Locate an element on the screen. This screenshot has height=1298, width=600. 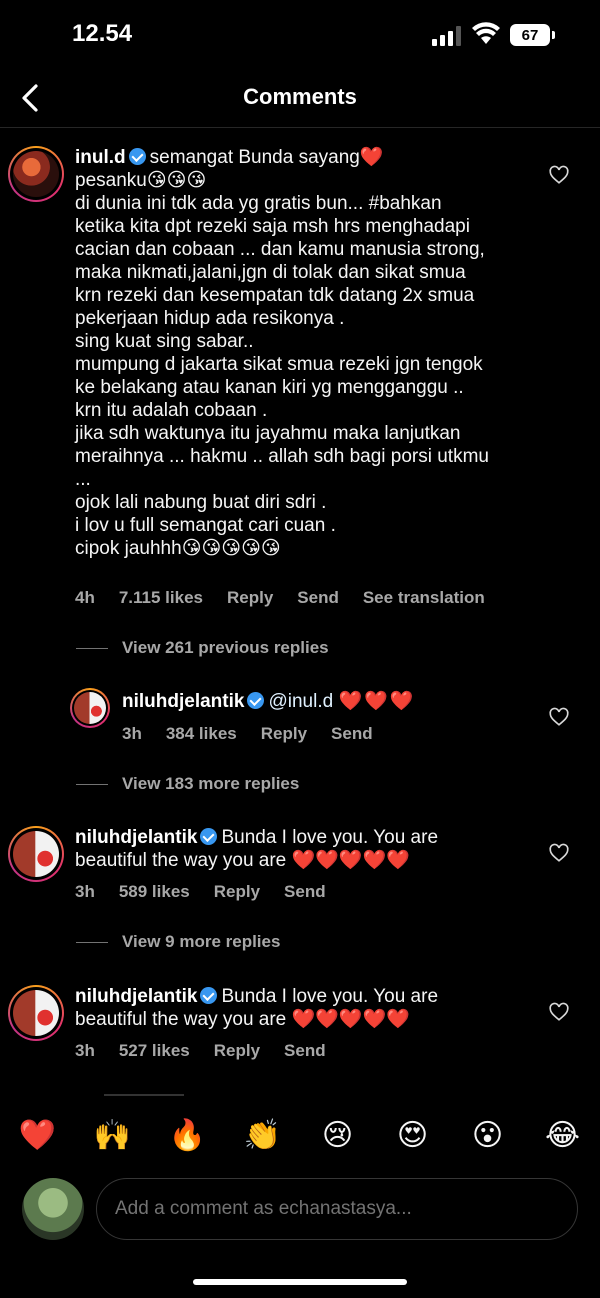
header: Comments is located at coordinates (300, 100).